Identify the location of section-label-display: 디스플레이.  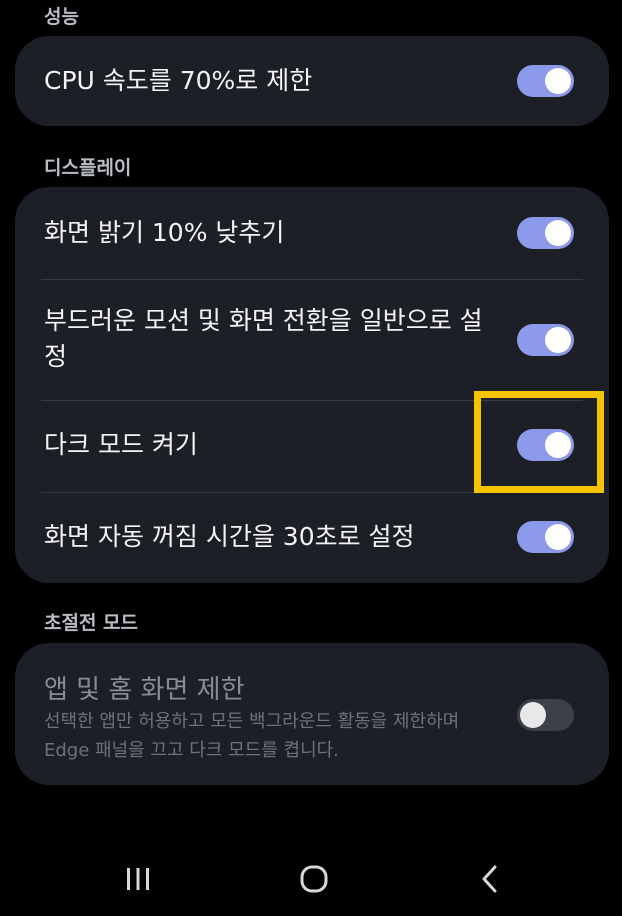
(88, 168).